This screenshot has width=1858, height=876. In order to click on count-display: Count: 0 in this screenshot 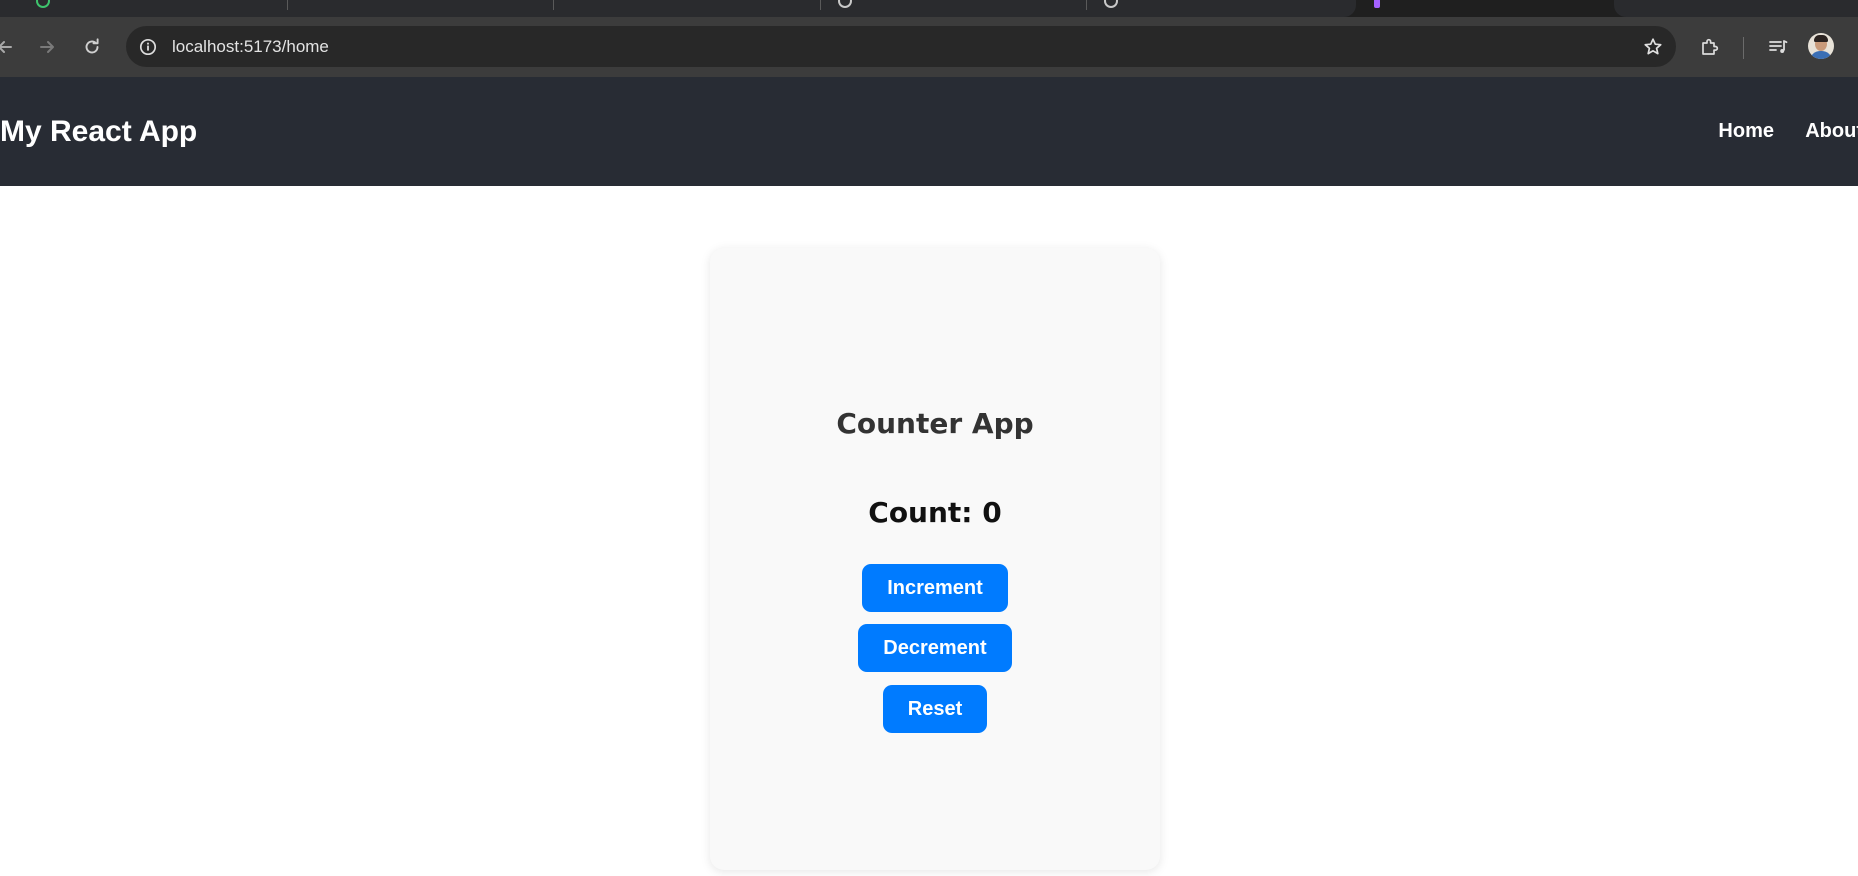, I will do `click(935, 512)`.